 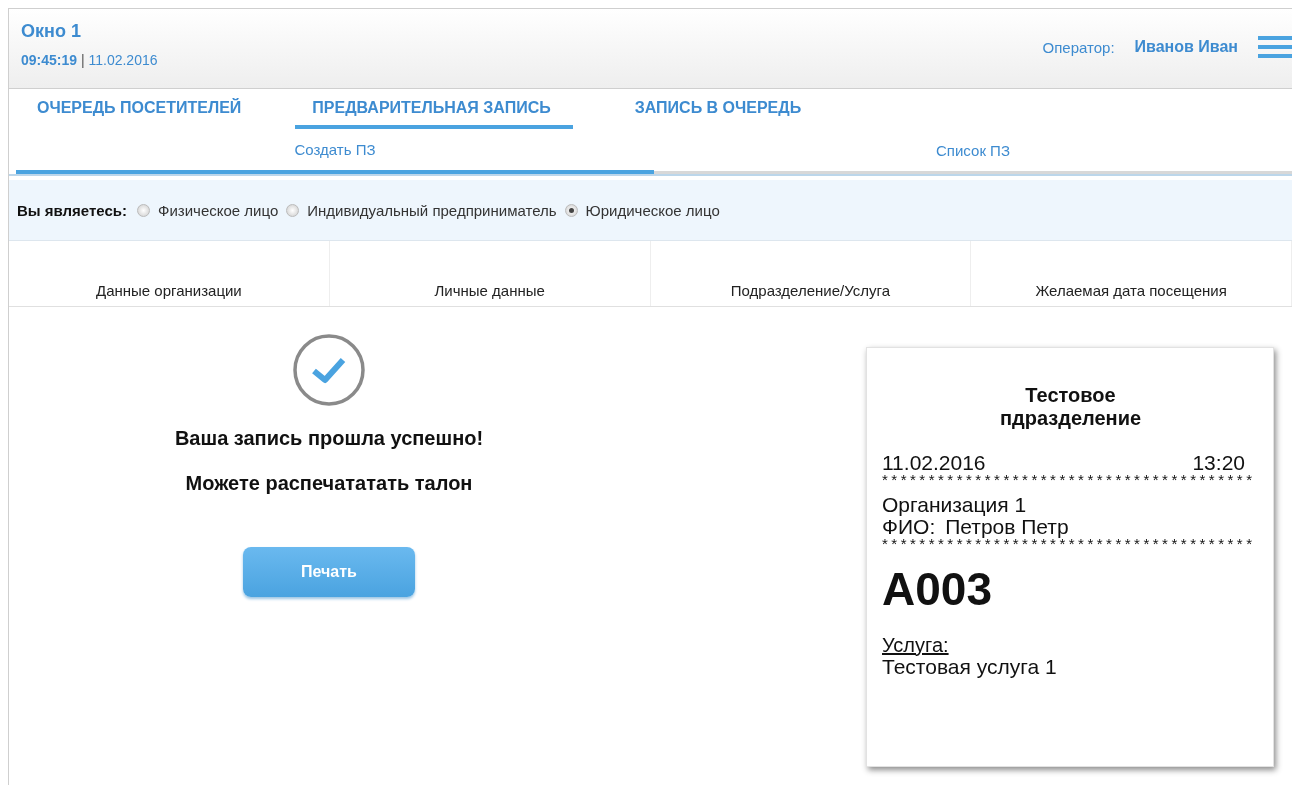 I want to click on success-message: Ваша запись прошла успешно!, so click(x=329, y=438).